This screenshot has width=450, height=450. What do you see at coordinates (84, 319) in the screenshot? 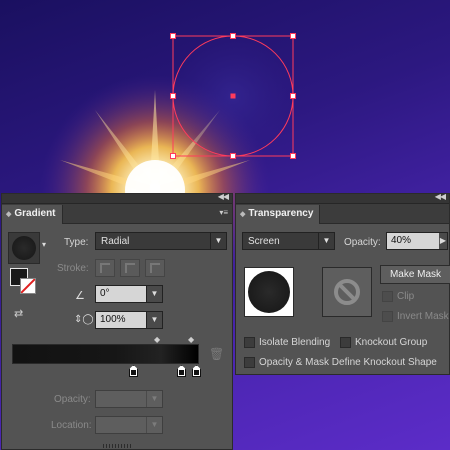
I see `aspect-ratio-icon: ⇕◯` at bounding box center [84, 319].